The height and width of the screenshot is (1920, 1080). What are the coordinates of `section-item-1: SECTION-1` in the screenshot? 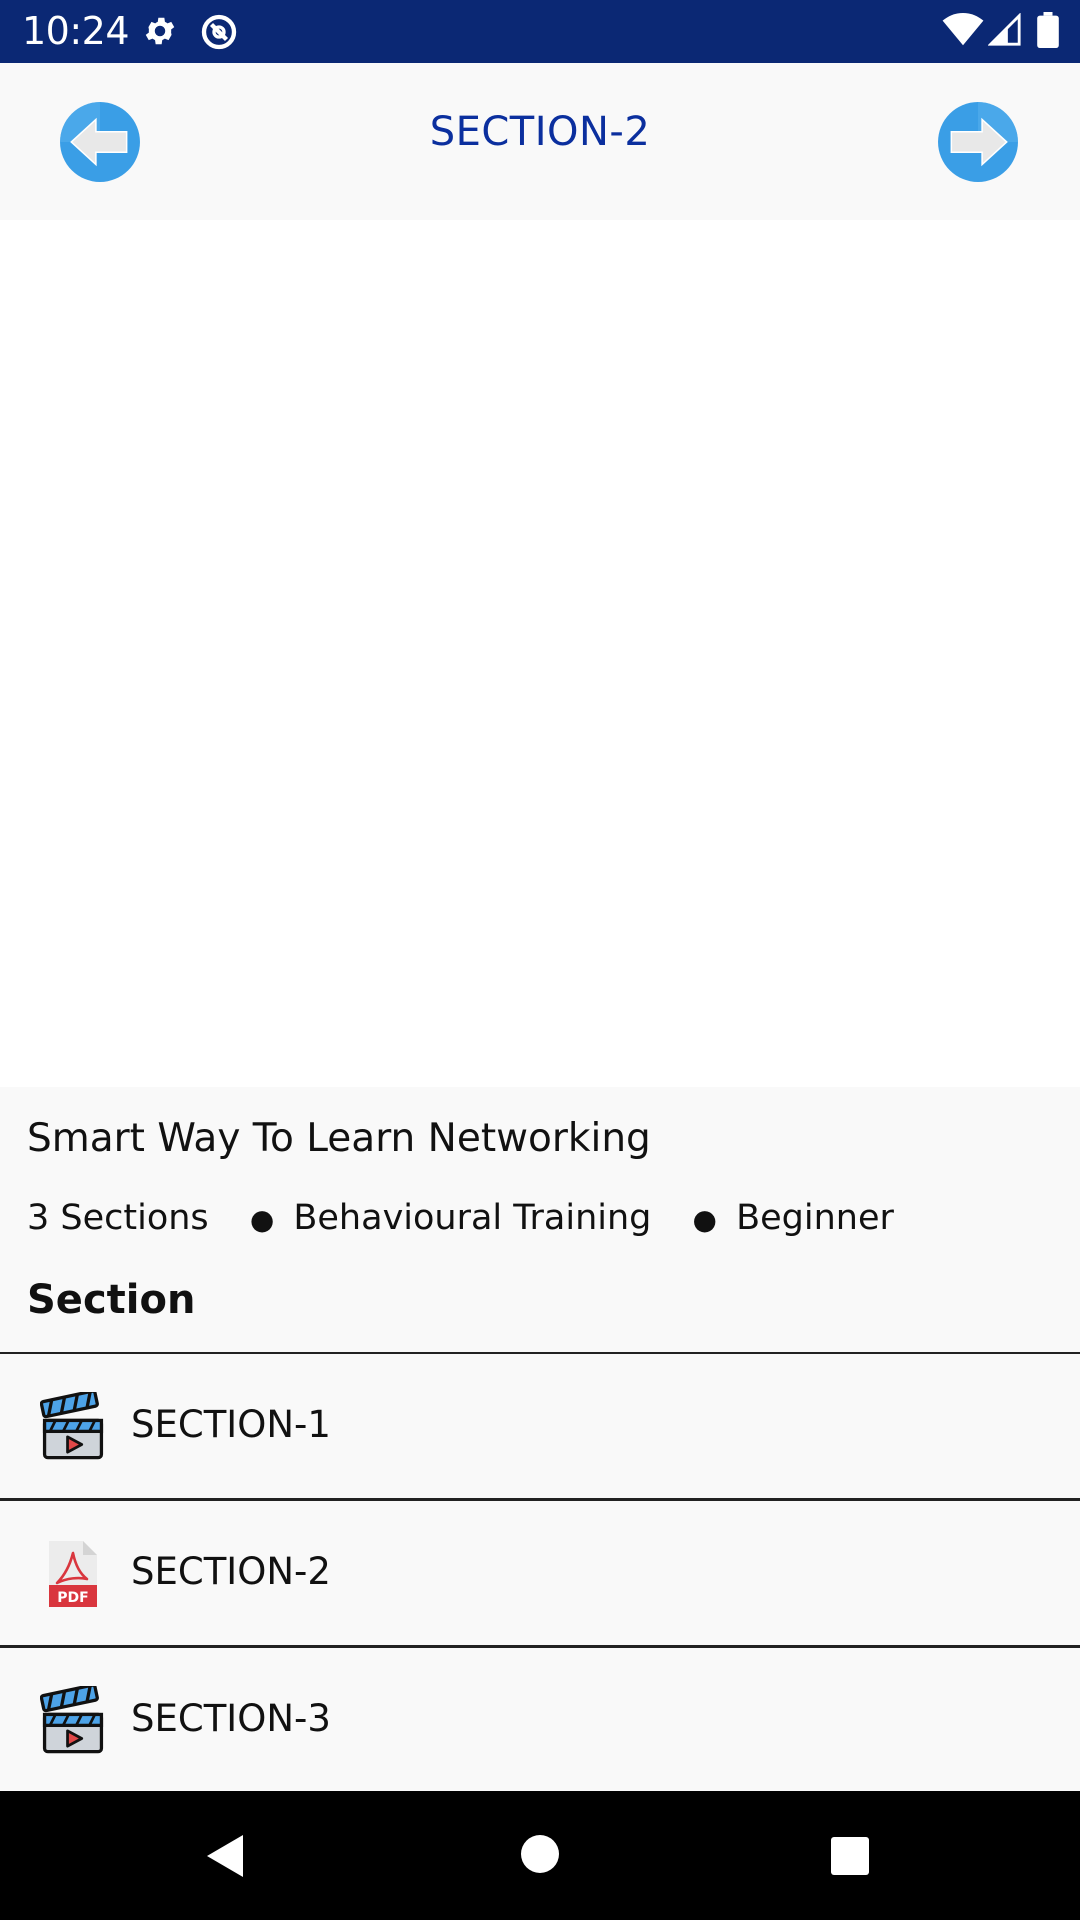 It's located at (540, 1427).